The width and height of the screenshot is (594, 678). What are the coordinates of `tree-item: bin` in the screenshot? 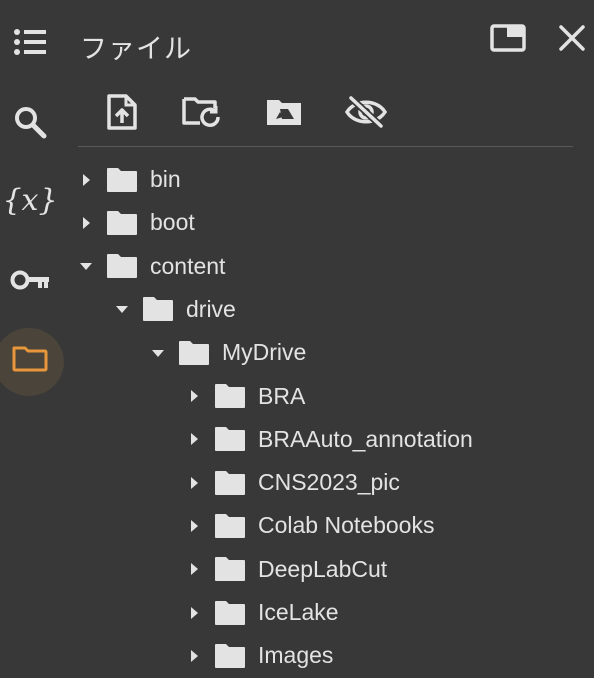 It's located at (128, 179).